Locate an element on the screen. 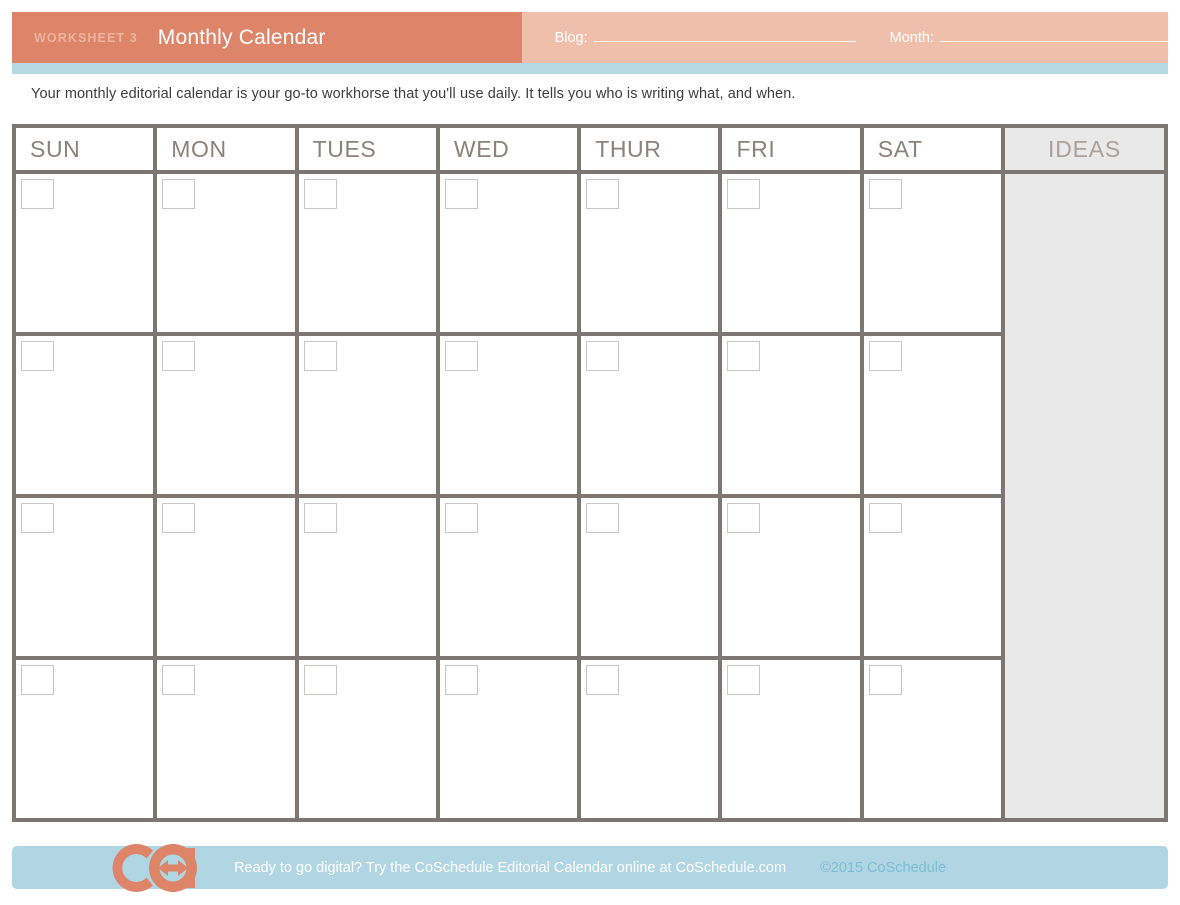 The image size is (1180, 905). day-header-thur: THUR is located at coordinates (652, 149).